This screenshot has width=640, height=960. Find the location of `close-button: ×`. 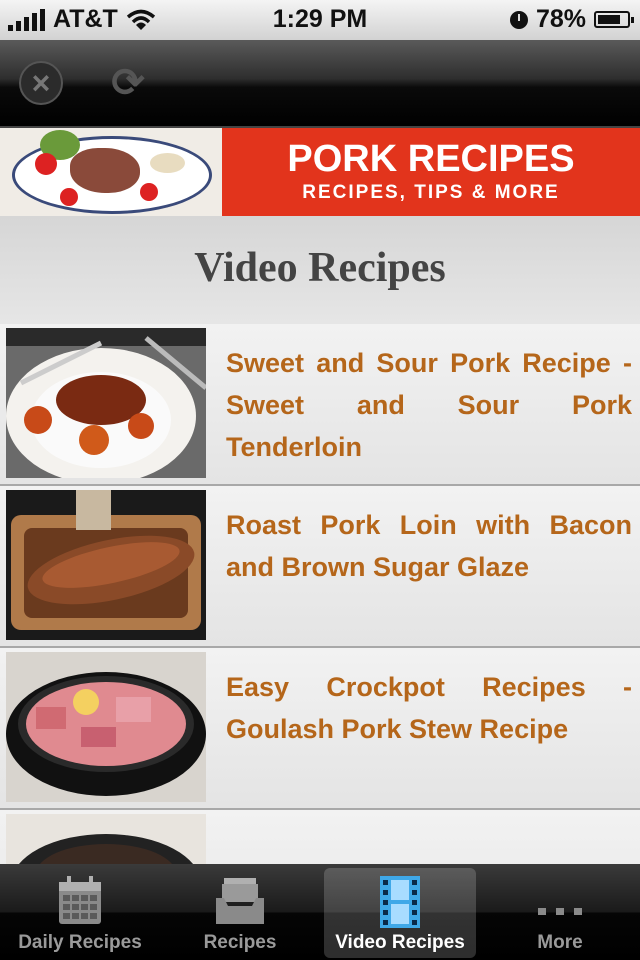

close-button: × is located at coordinates (41, 83).